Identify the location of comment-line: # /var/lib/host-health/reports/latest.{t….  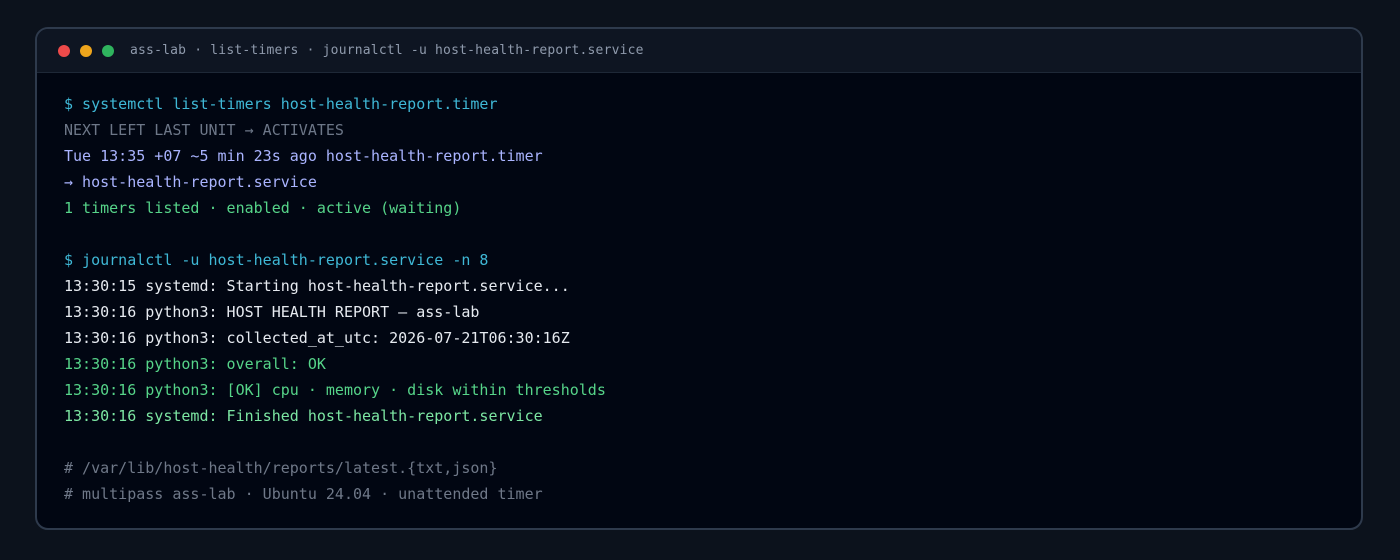
(281, 468).